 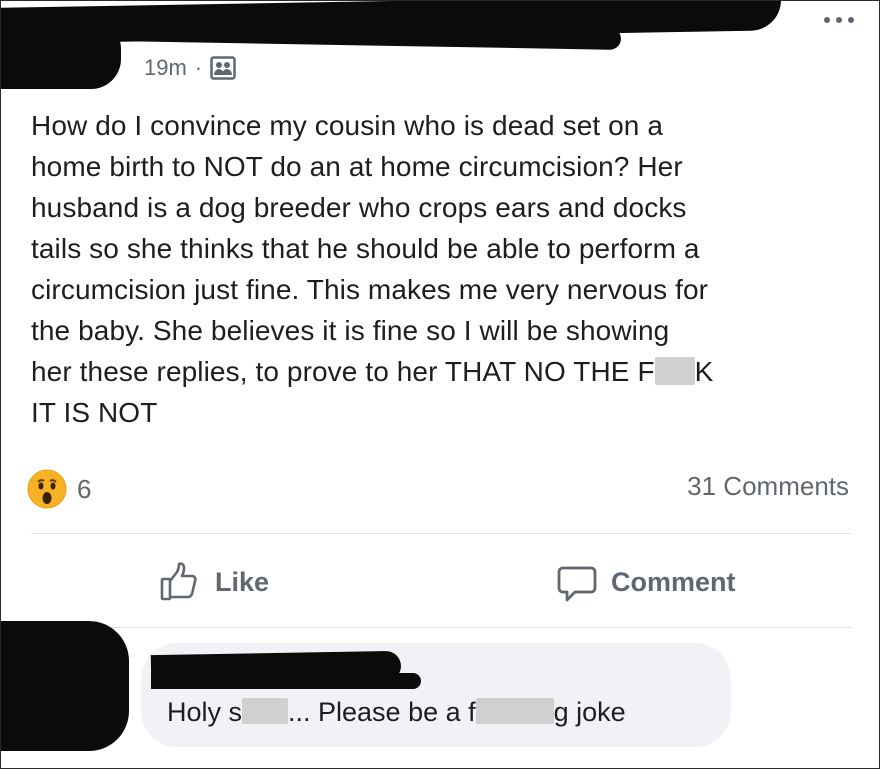 I want to click on more-options-button, so click(x=839, y=20).